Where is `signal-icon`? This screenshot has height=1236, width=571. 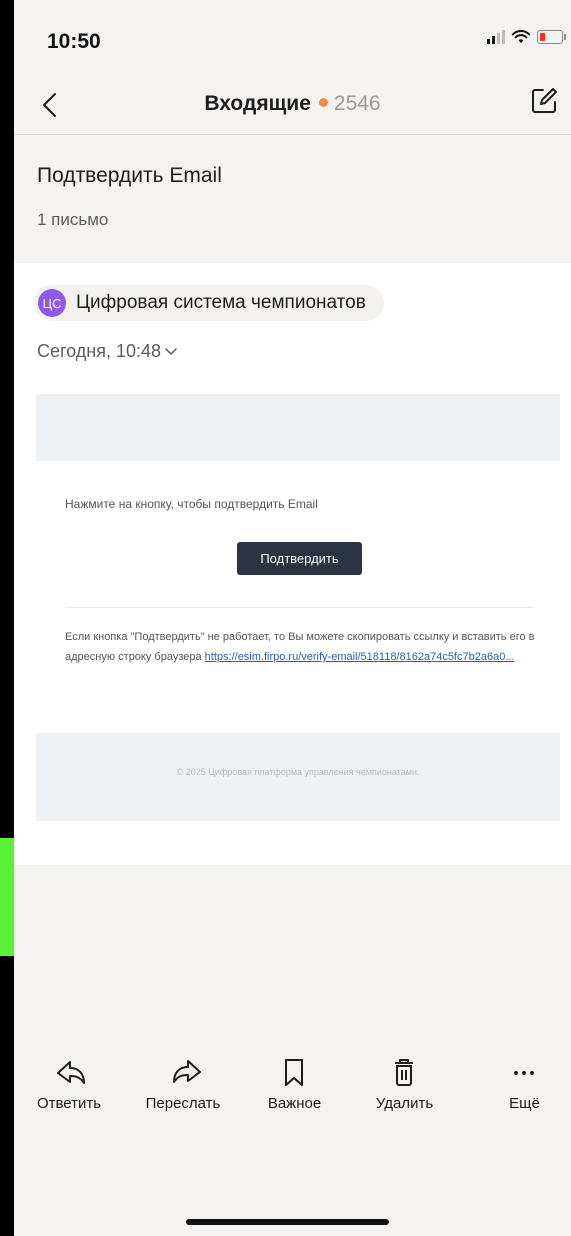
signal-icon is located at coordinates (496, 37).